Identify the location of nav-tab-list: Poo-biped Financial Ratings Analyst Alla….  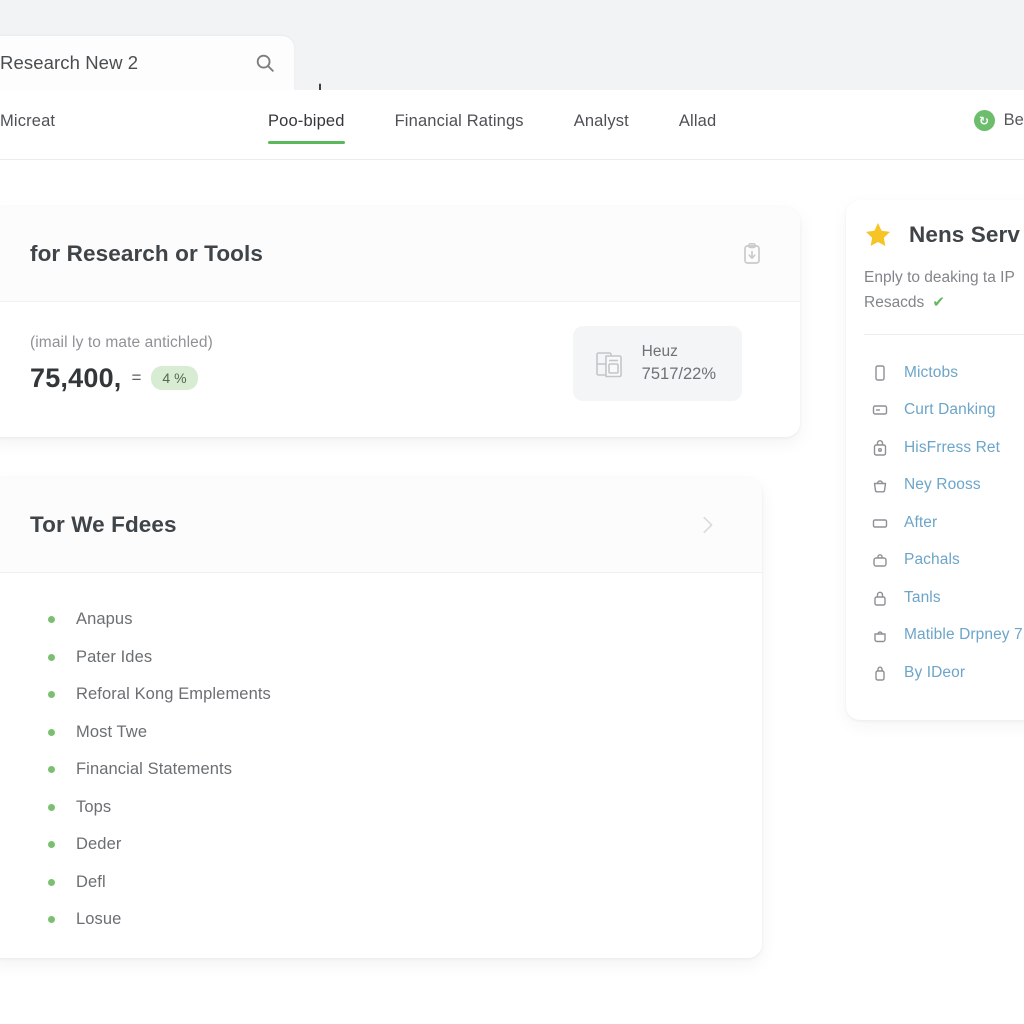
(517, 125).